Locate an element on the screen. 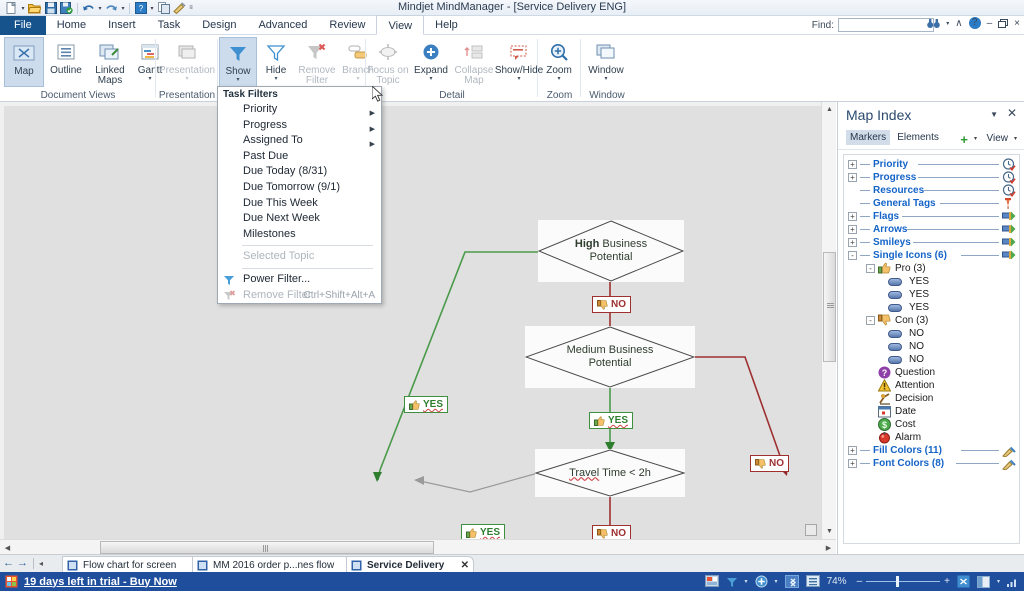 Image resolution: width=1024 pixels, height=591 pixels. ribbon-button-map: Map is located at coordinates (24, 62).